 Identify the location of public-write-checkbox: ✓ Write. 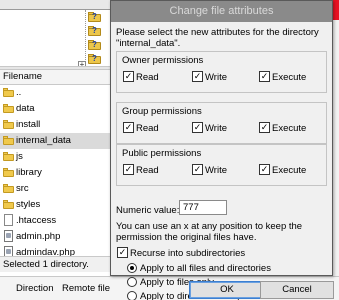
(209, 171).